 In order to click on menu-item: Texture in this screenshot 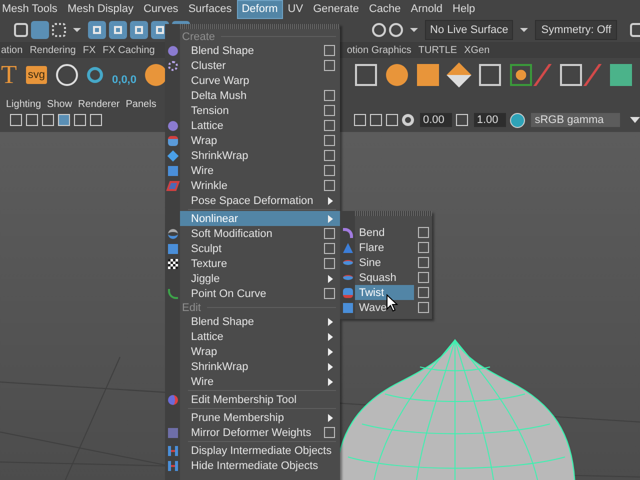, I will do `click(260, 263)`.